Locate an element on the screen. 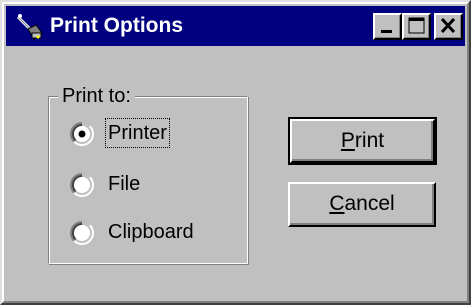 The width and height of the screenshot is (471, 305). print-to-label: Print to: is located at coordinates (96, 96).